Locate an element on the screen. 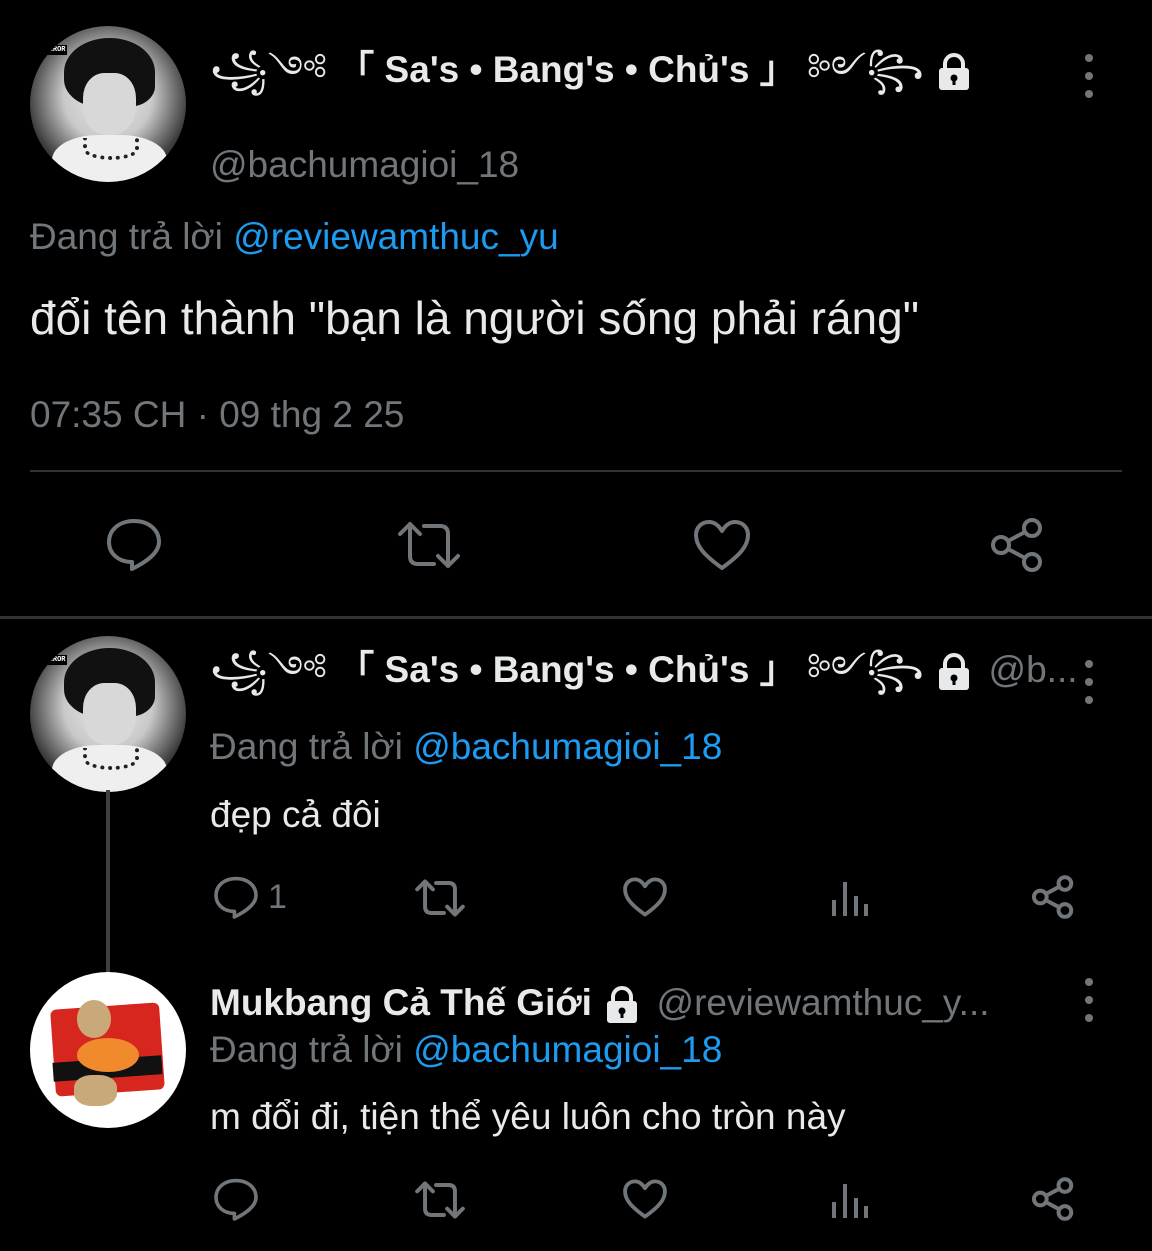  reply-1-replying-to: Đang trả lời @bachumagioi_18 is located at coordinates (466, 747).